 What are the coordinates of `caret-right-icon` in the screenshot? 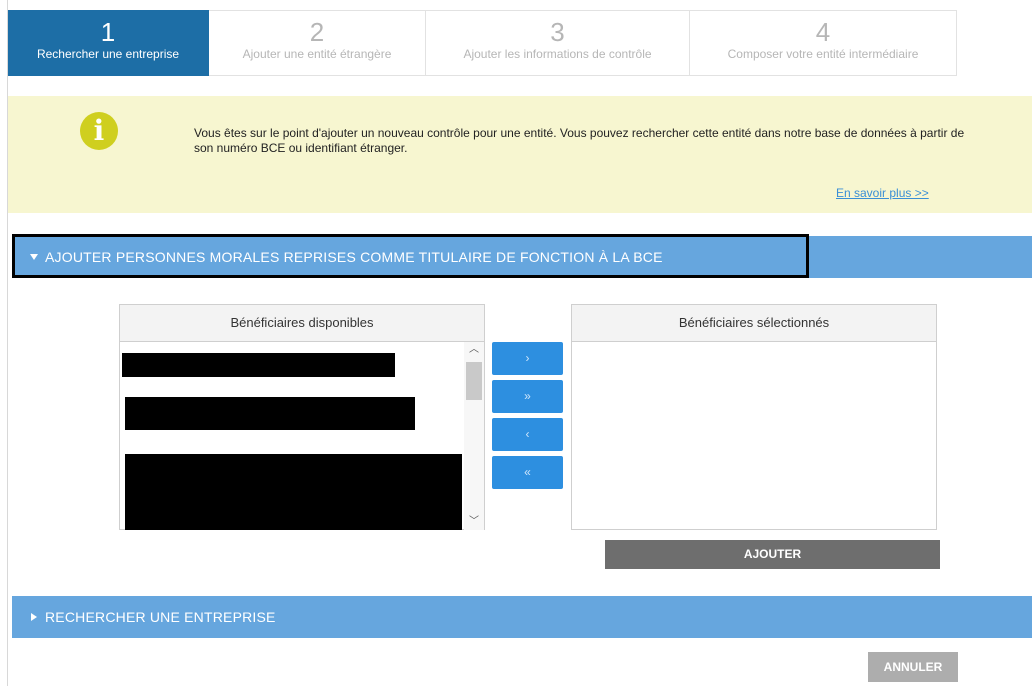 It's located at (34, 617).